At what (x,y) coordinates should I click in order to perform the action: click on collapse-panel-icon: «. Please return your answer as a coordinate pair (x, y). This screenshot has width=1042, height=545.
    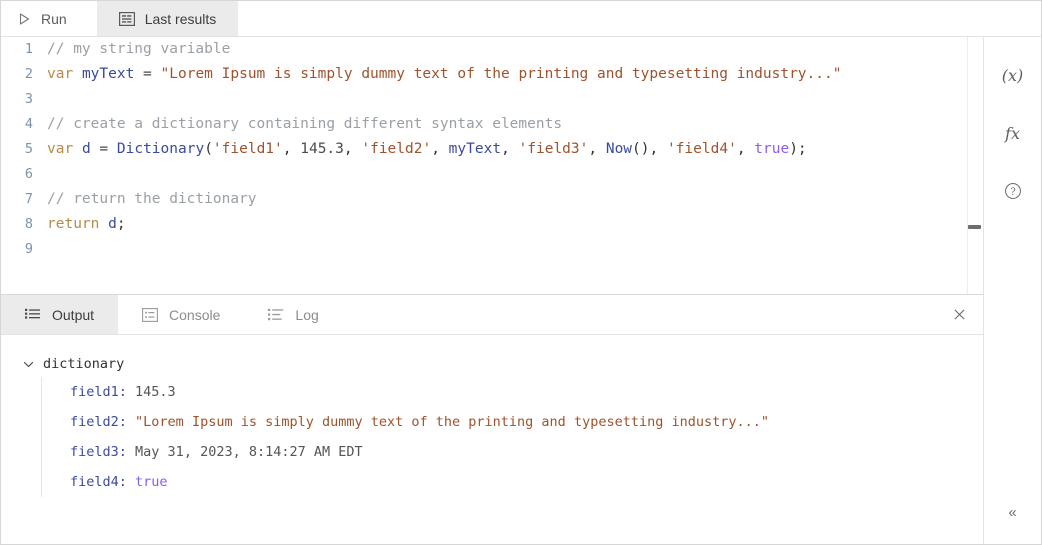
    Looking at the image, I should click on (1013, 512).